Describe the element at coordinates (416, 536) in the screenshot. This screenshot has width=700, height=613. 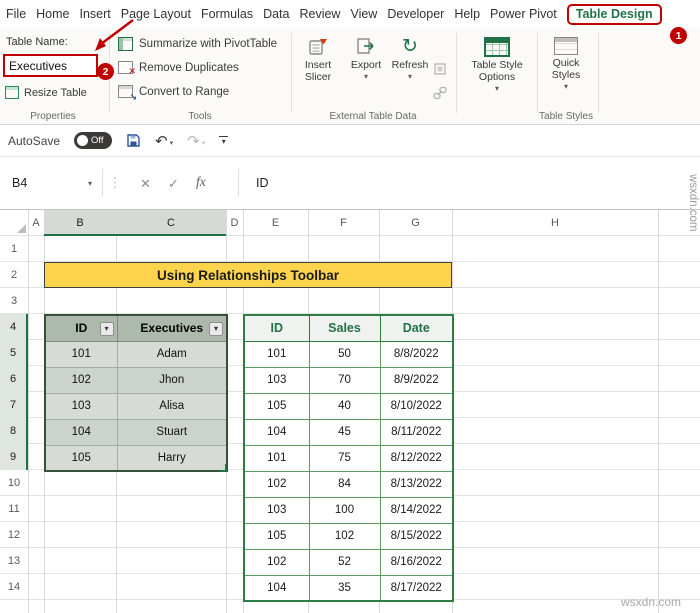
I see `cell: 8/15/2022` at that location.